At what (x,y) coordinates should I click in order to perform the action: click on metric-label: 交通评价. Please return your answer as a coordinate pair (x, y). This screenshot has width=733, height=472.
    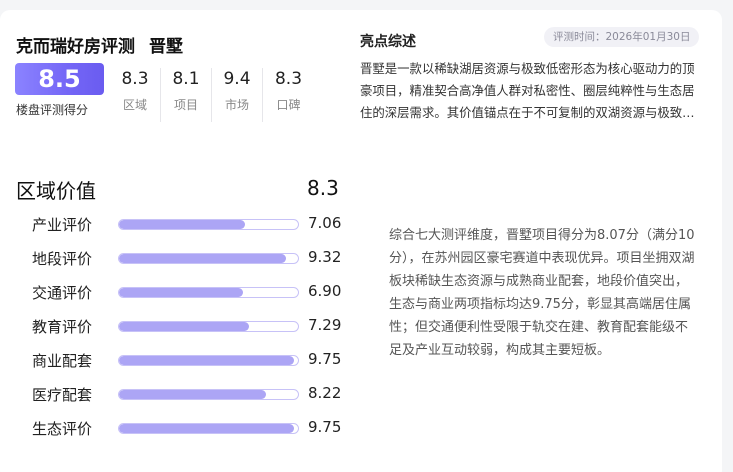
    Looking at the image, I should click on (62, 293).